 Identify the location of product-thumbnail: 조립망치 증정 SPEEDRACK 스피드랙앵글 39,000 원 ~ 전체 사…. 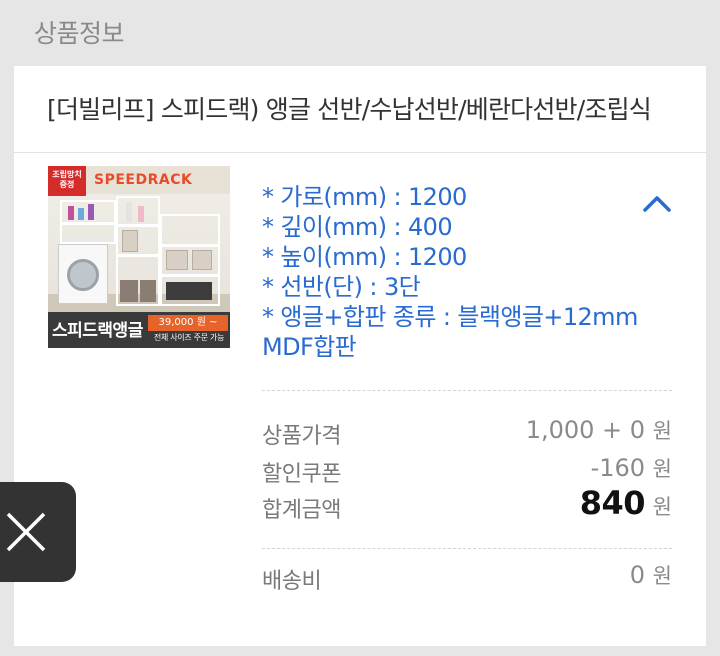
(139, 257).